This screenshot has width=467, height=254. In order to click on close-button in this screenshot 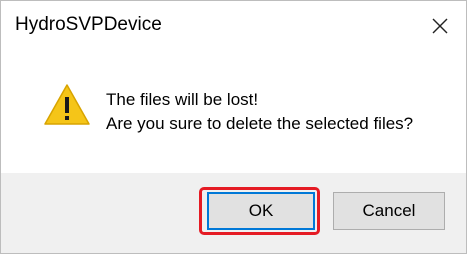, I will do `click(440, 26)`.